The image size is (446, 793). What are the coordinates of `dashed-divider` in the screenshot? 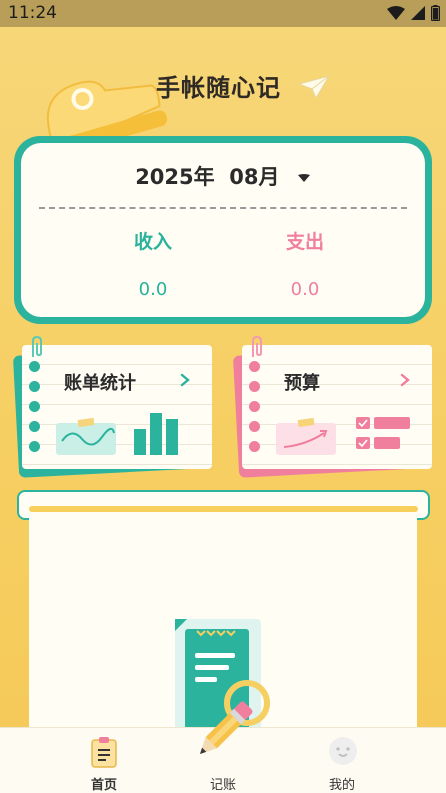 It's located at (223, 208).